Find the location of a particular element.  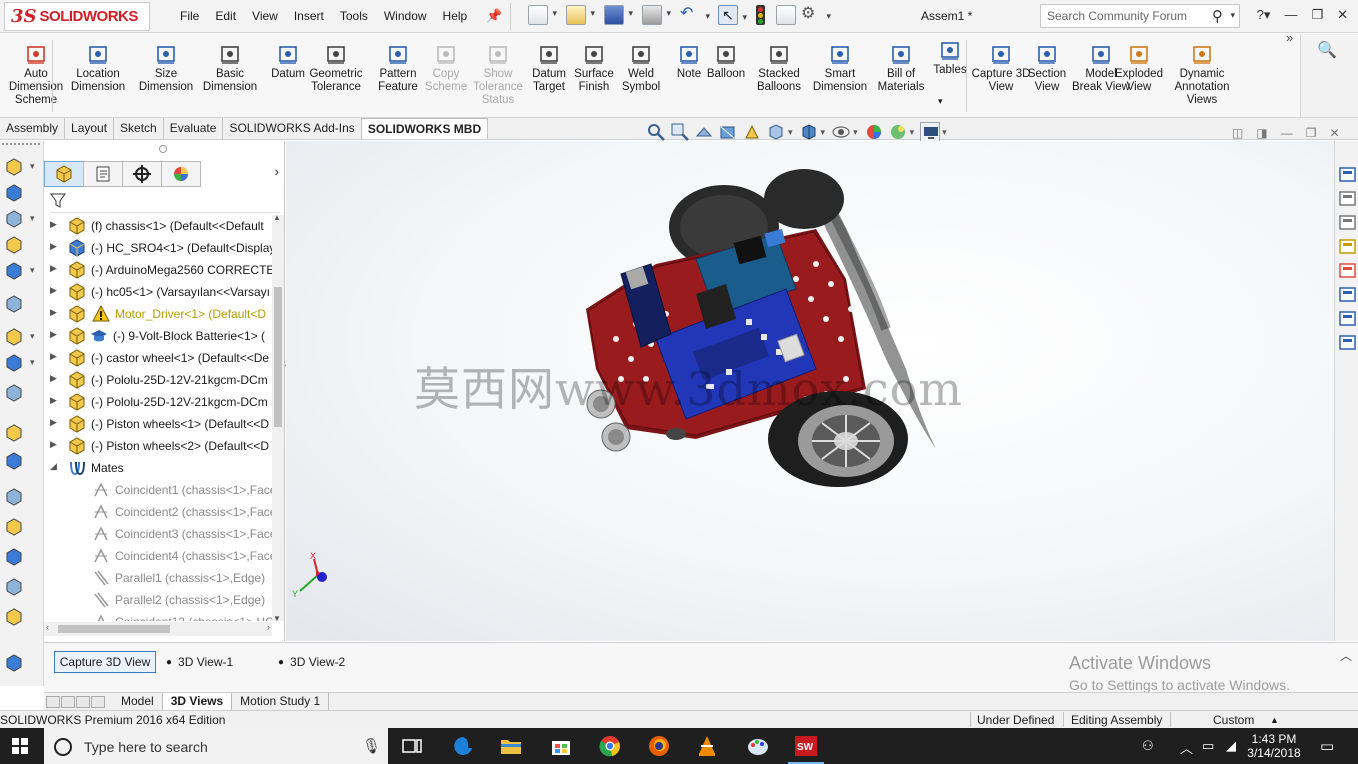

tree-component-item: ▶ (-) 9-Volt-Block Batterie<1> ( is located at coordinates (158, 336).